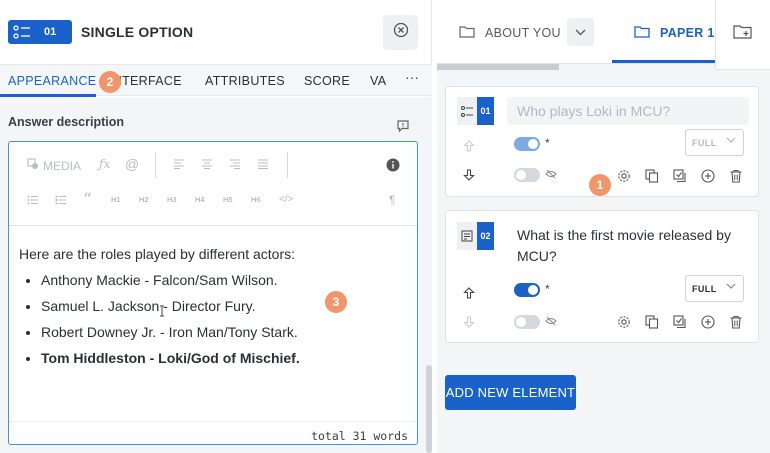  I want to click on heading-1-button: H1, so click(116, 199).